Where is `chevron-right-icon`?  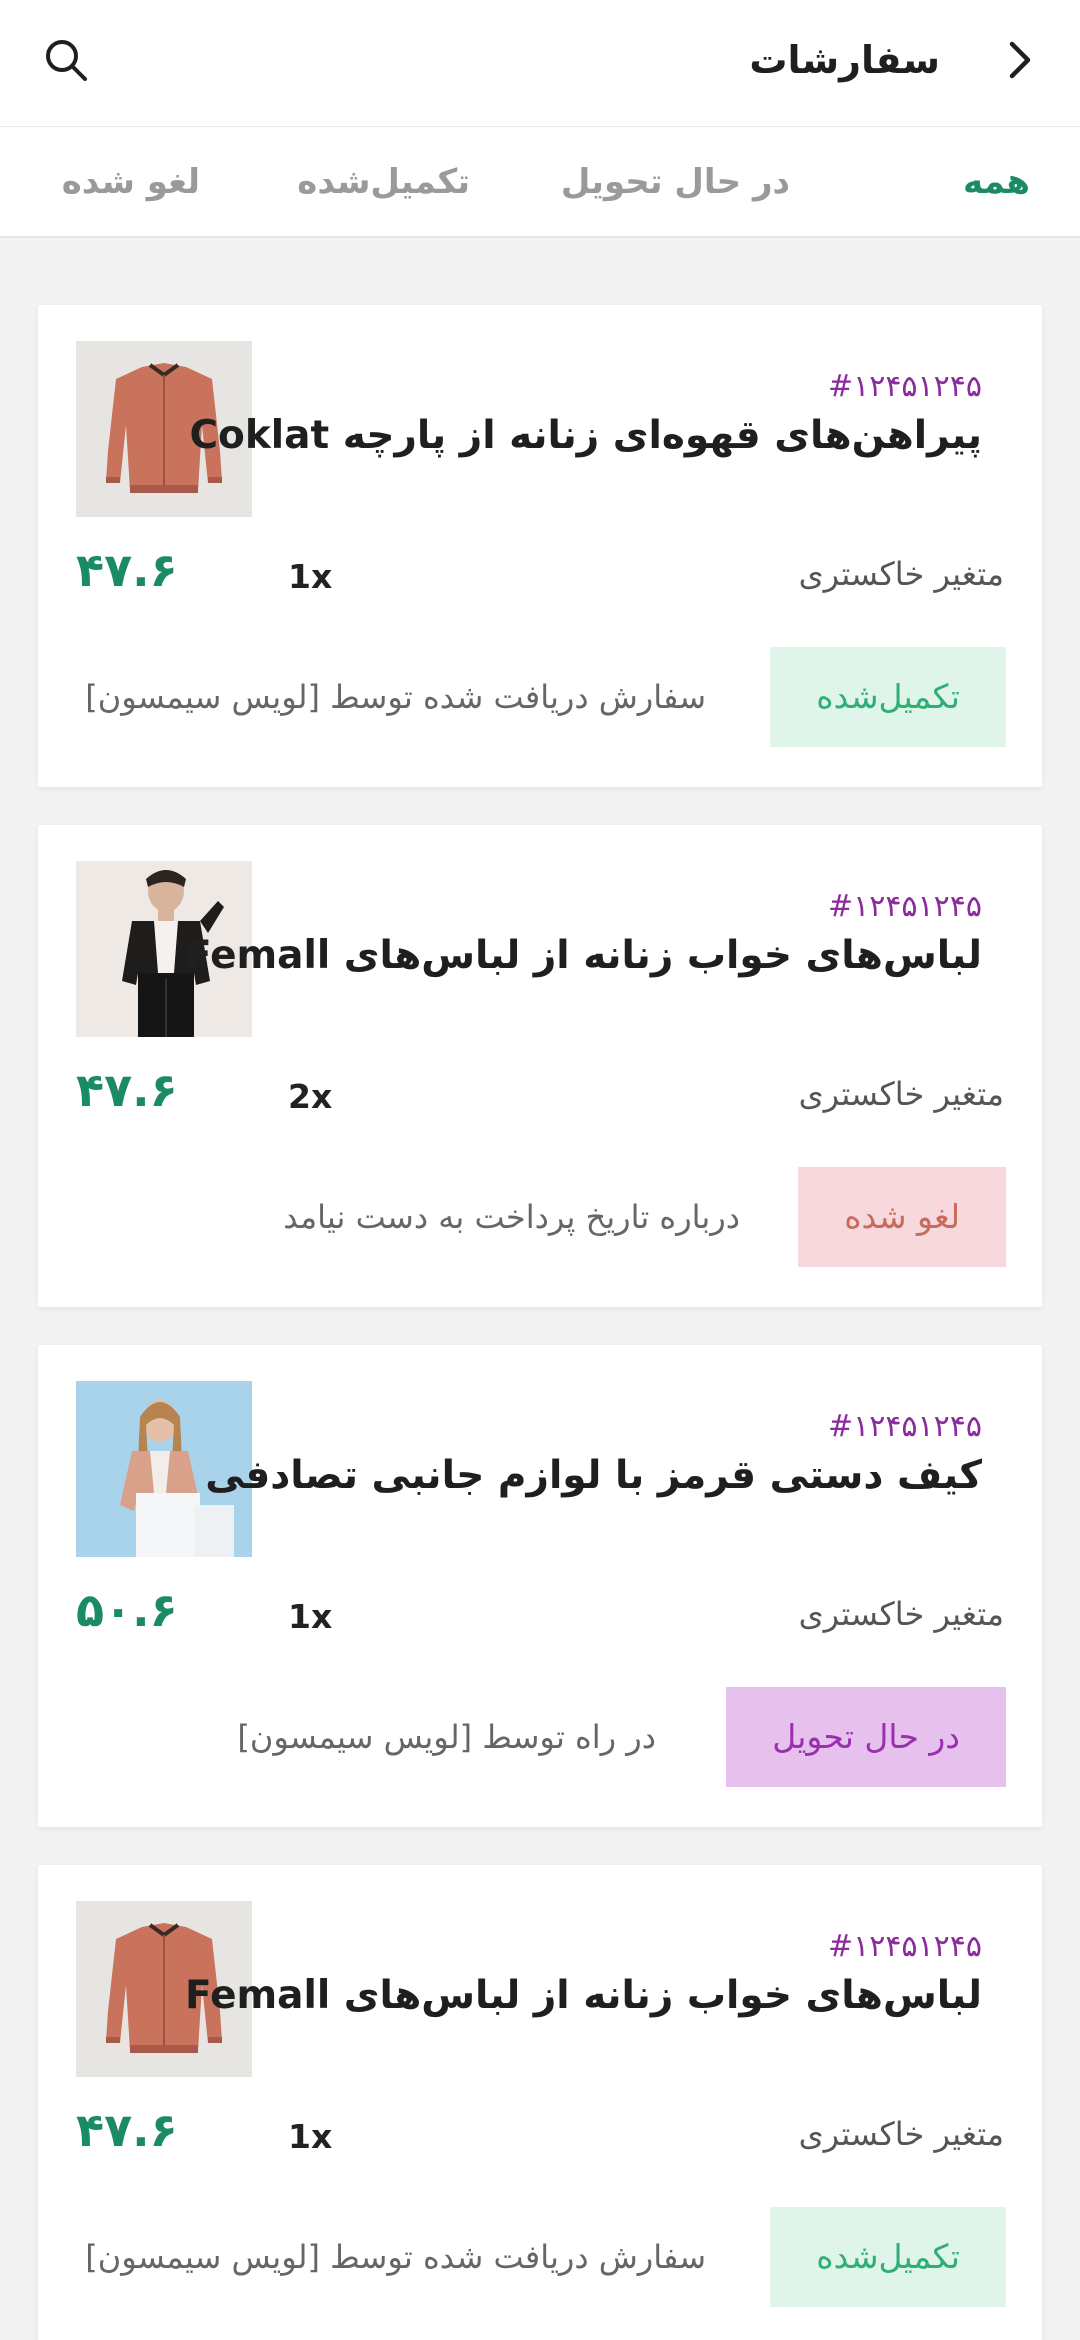 chevron-right-icon is located at coordinates (1020, 60).